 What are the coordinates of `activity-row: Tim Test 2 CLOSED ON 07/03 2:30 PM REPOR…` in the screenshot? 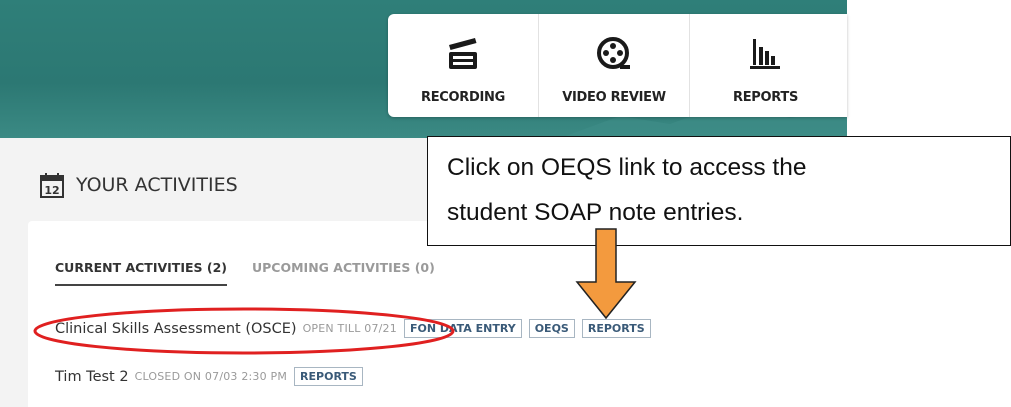 It's located at (209, 376).